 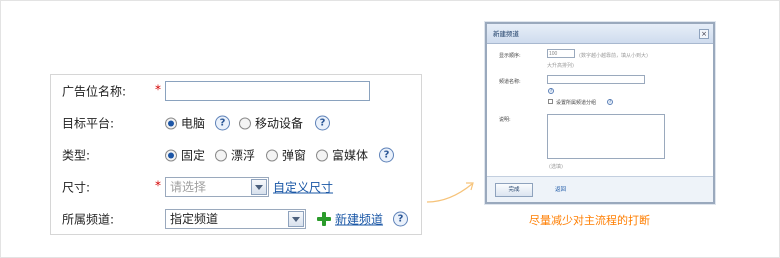 What do you see at coordinates (506, 34) in the screenshot?
I see `dialog-title: 新建频道` at bounding box center [506, 34].